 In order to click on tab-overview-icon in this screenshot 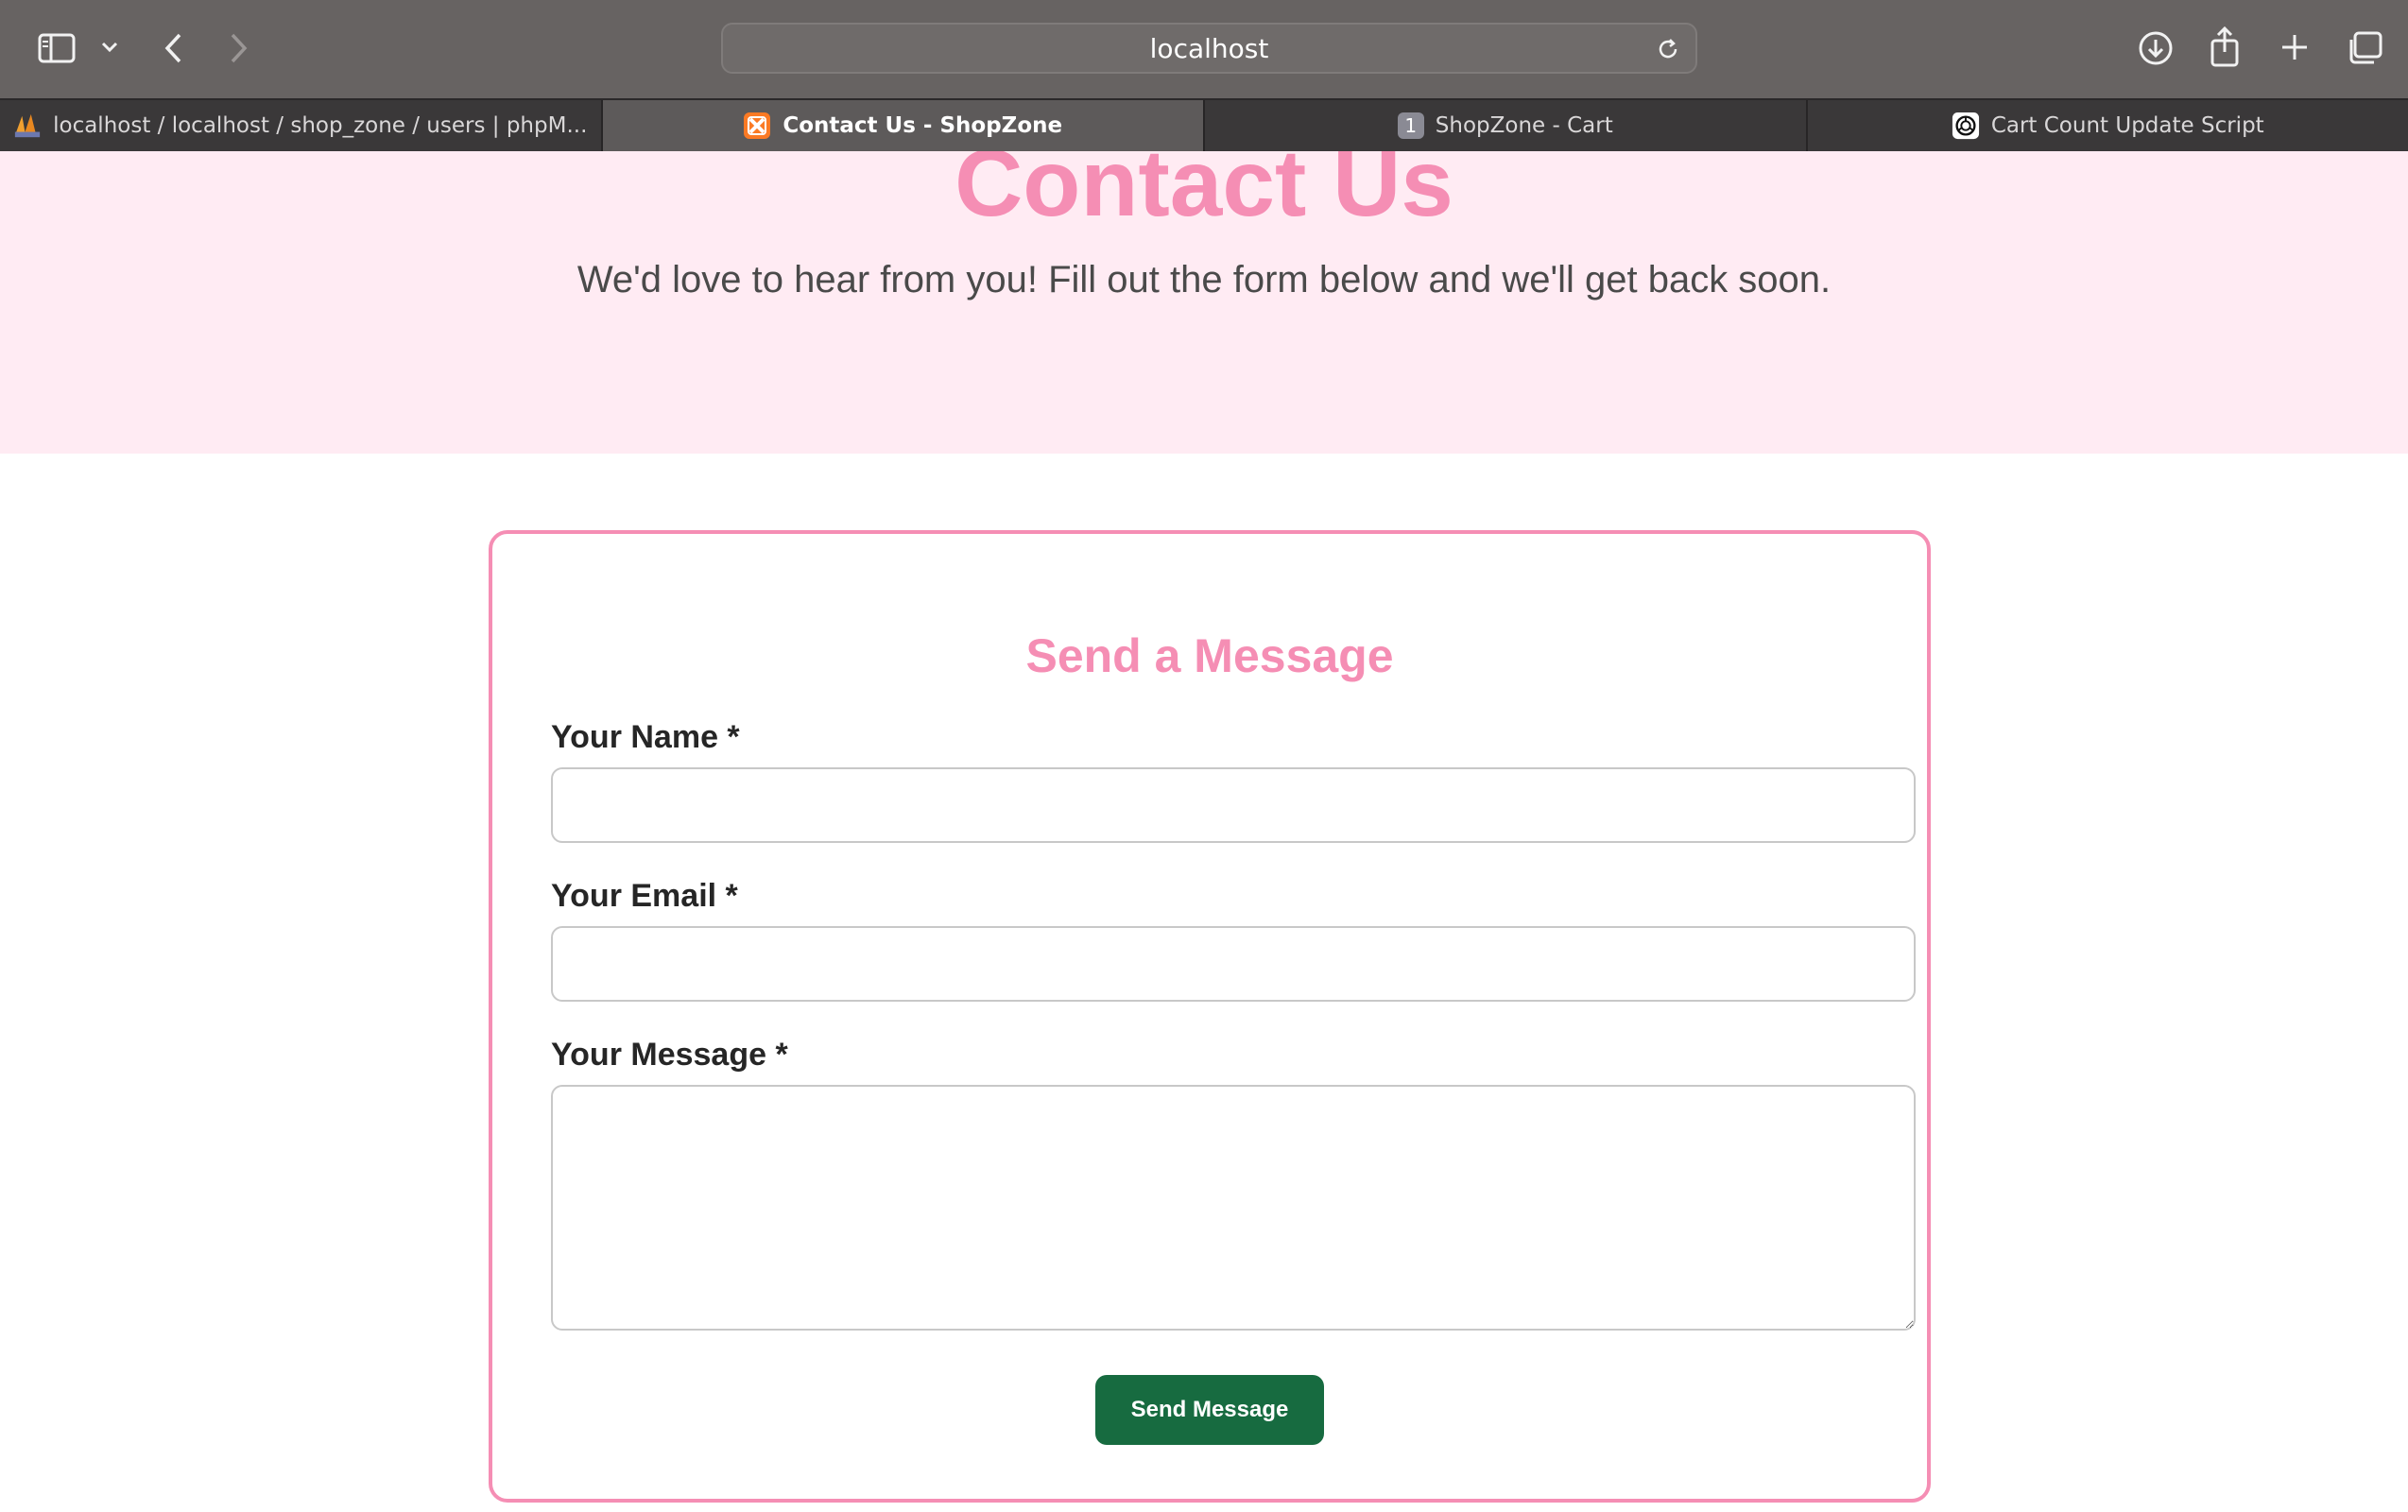, I will do `click(2364, 48)`.